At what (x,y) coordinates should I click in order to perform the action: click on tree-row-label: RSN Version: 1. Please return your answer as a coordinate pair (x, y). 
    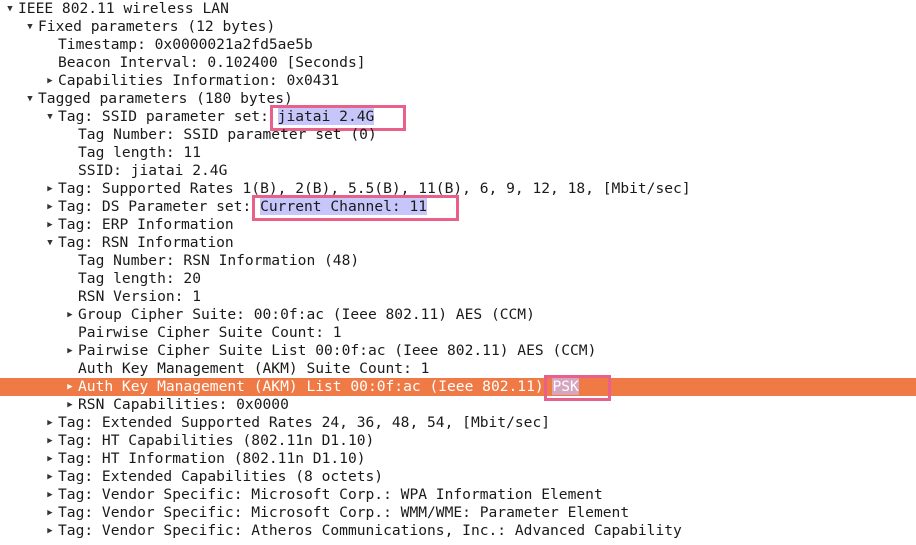
    Looking at the image, I should click on (140, 296).